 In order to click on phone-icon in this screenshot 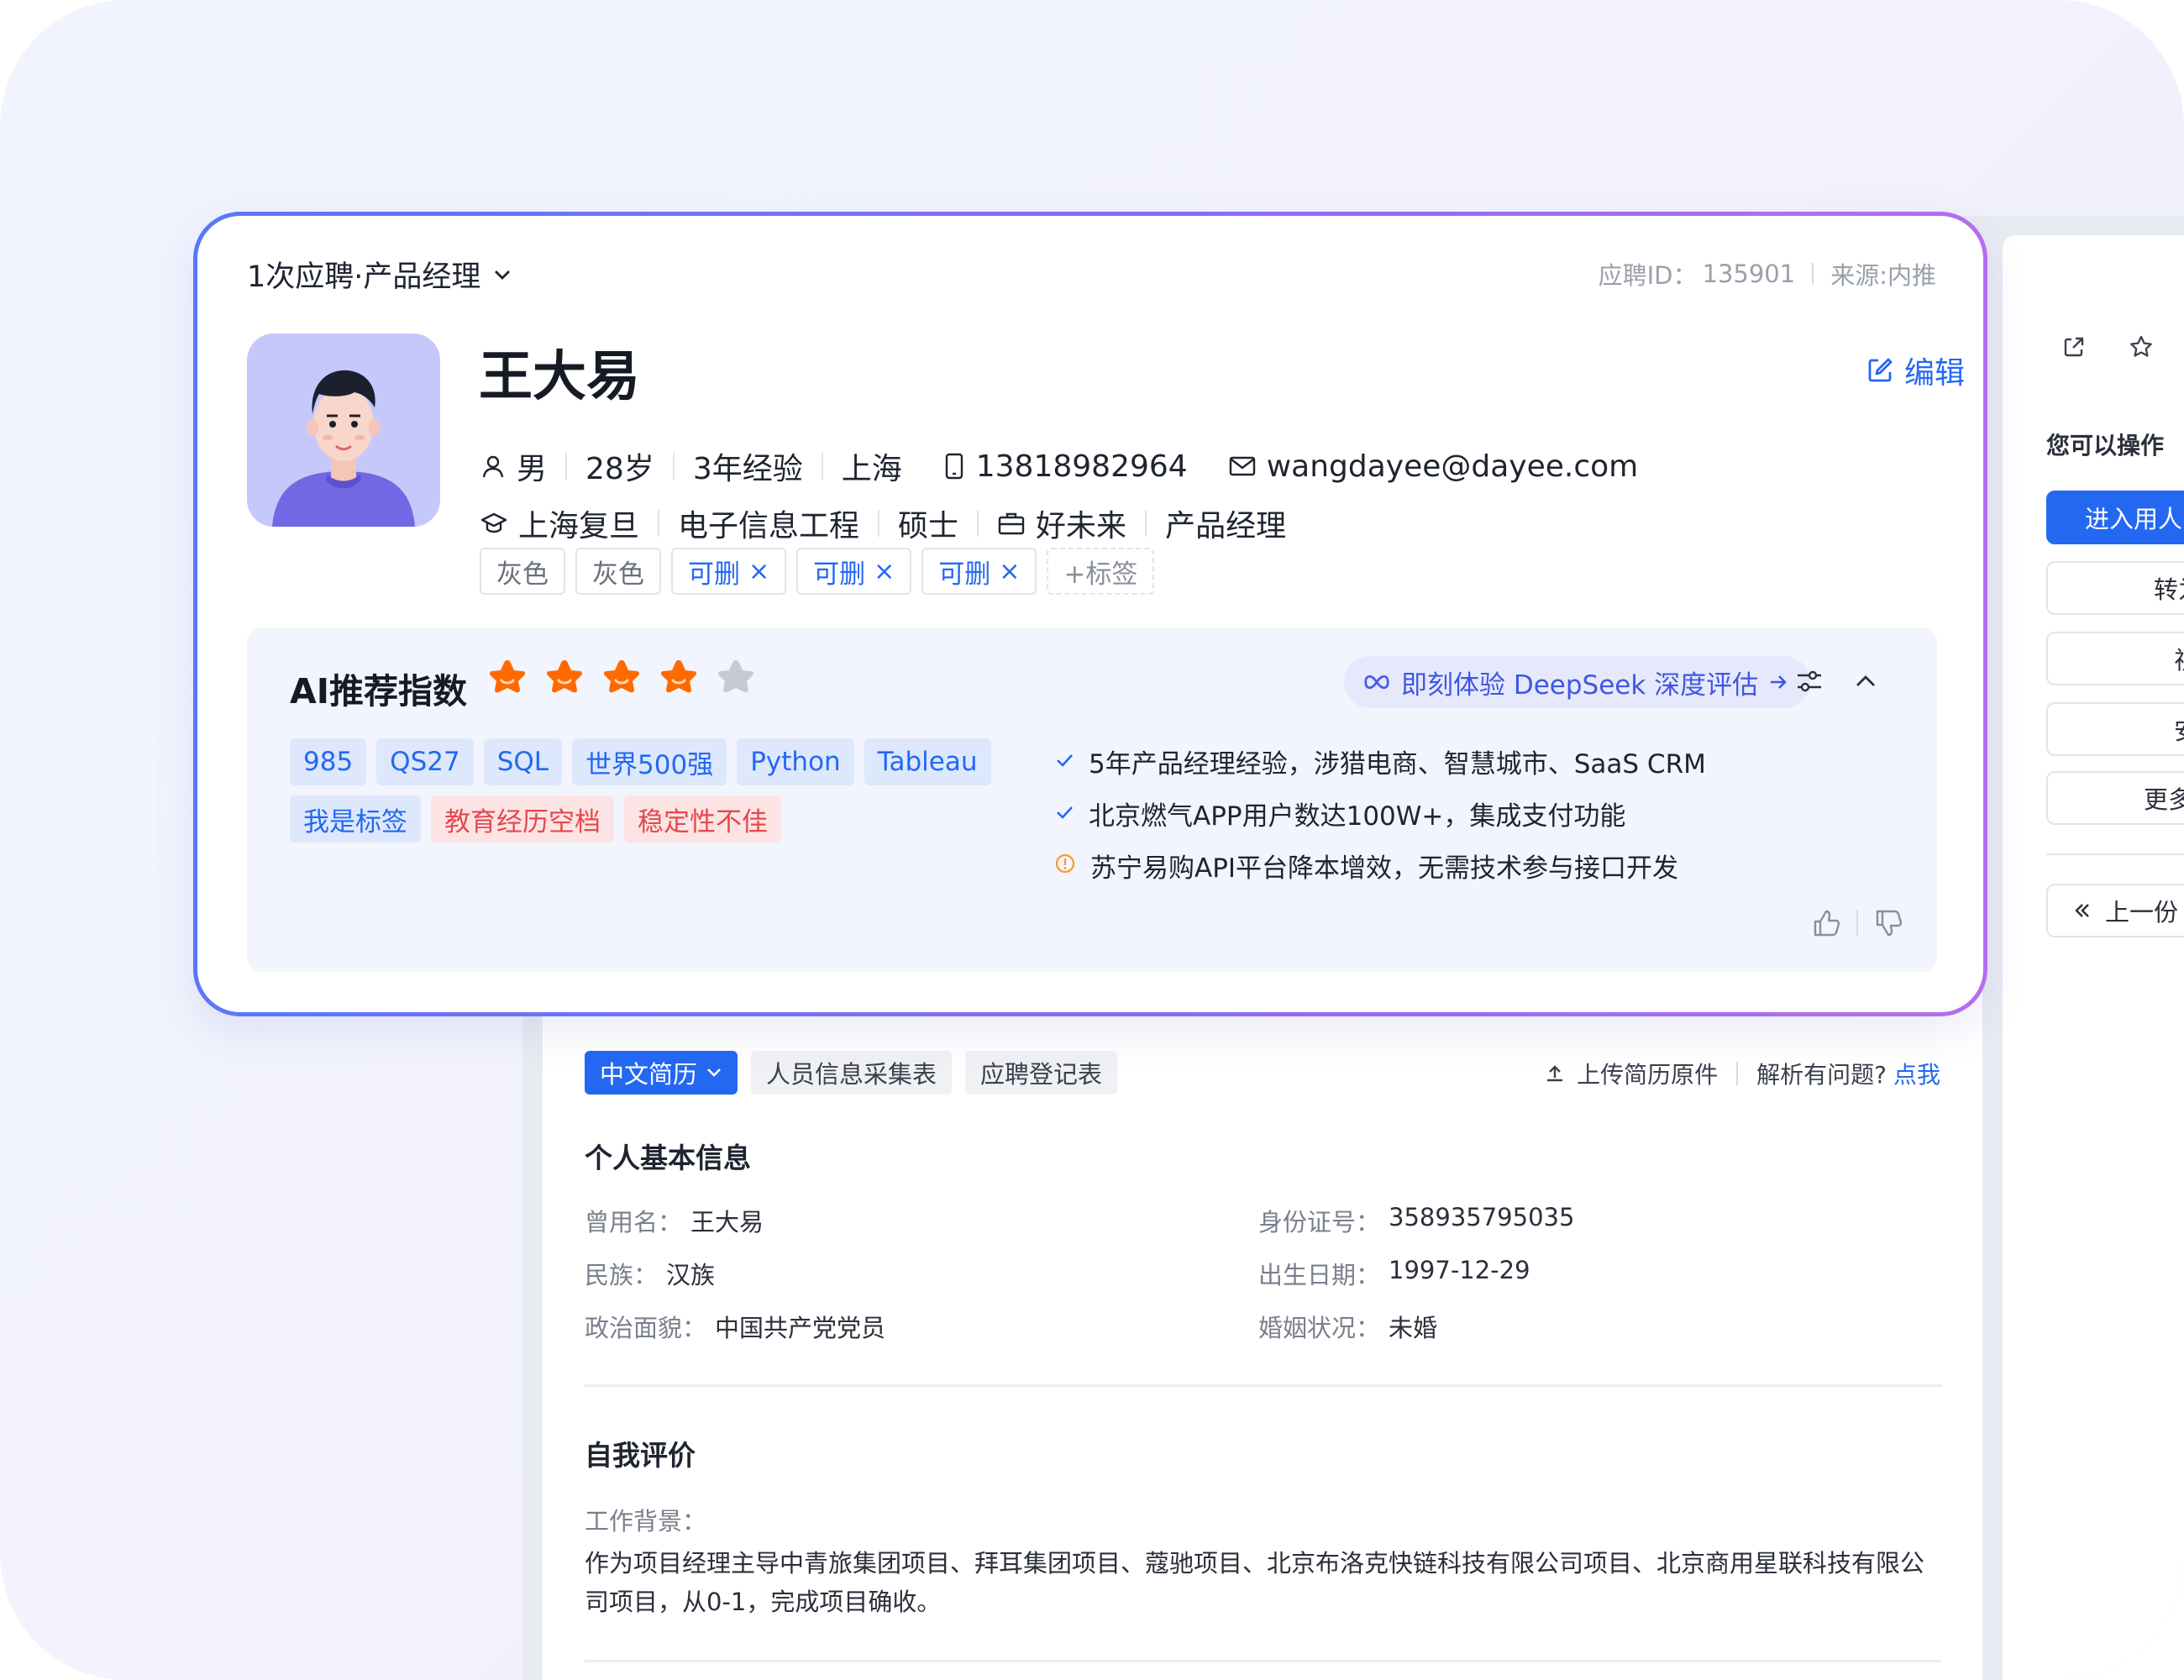, I will do `click(954, 466)`.